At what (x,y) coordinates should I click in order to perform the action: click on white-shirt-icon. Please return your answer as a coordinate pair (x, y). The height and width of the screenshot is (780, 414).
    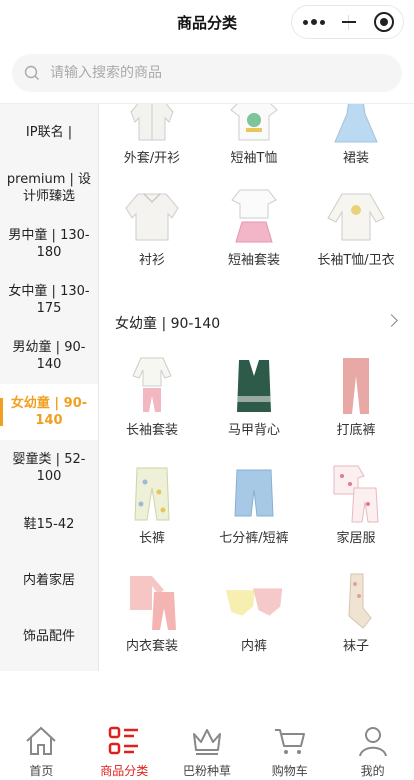
    Looking at the image, I should click on (152, 216).